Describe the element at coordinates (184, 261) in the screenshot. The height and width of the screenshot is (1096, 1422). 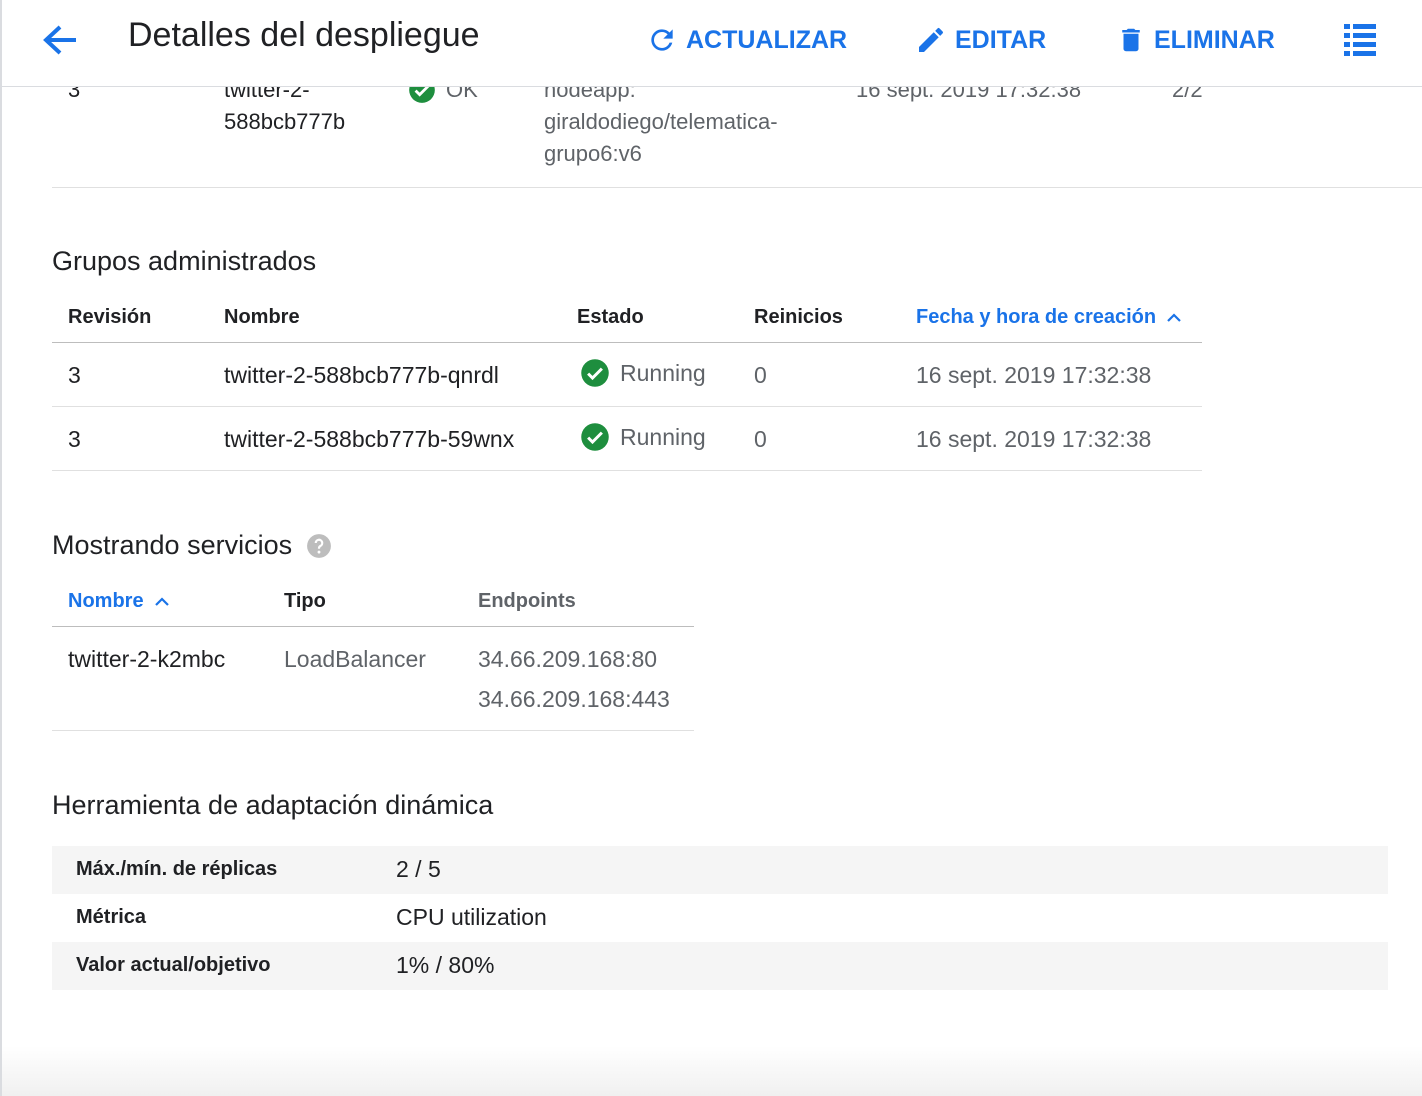
I see `managed-groups-title: Grupos administrados` at that location.